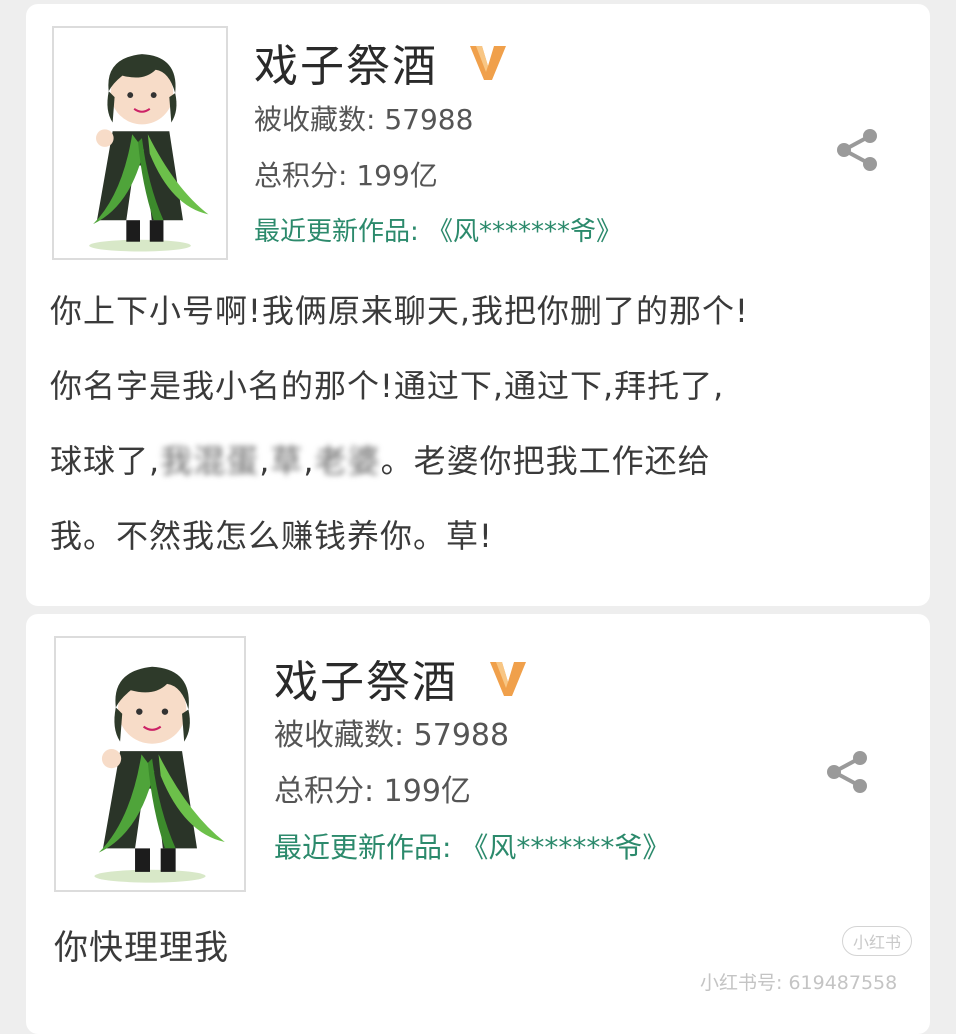 The height and width of the screenshot is (1034, 956). I want to click on blurred-text: 我混蛋, so click(210, 461).